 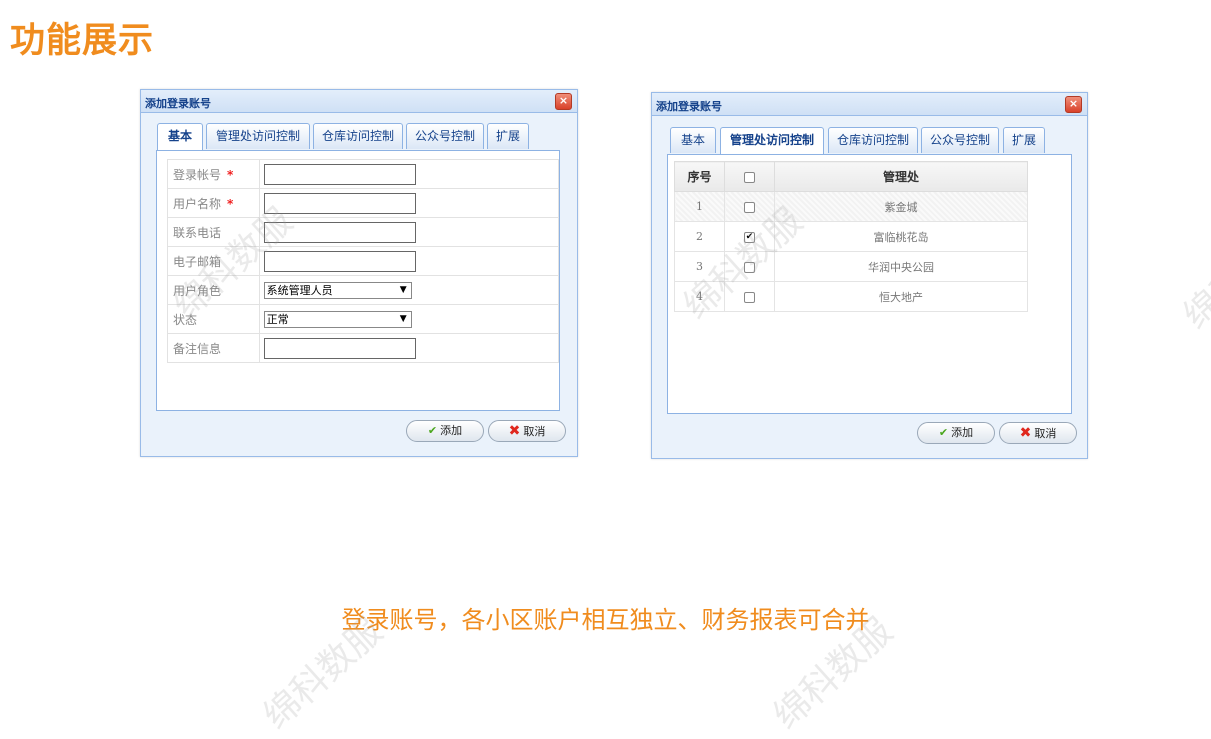 I want to click on table-row: 2 ✔ 富临桃花岛, so click(x=851, y=236).